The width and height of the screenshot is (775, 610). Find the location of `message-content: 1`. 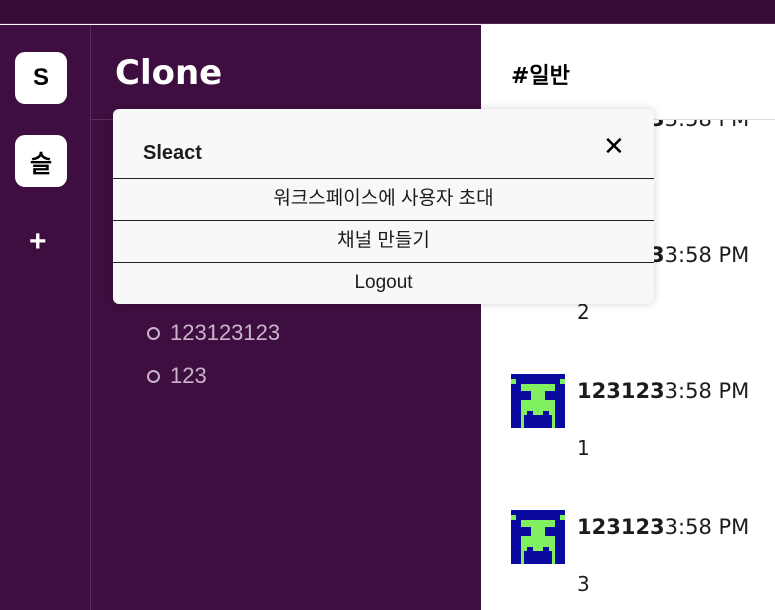

message-content: 1 is located at coordinates (583, 448).